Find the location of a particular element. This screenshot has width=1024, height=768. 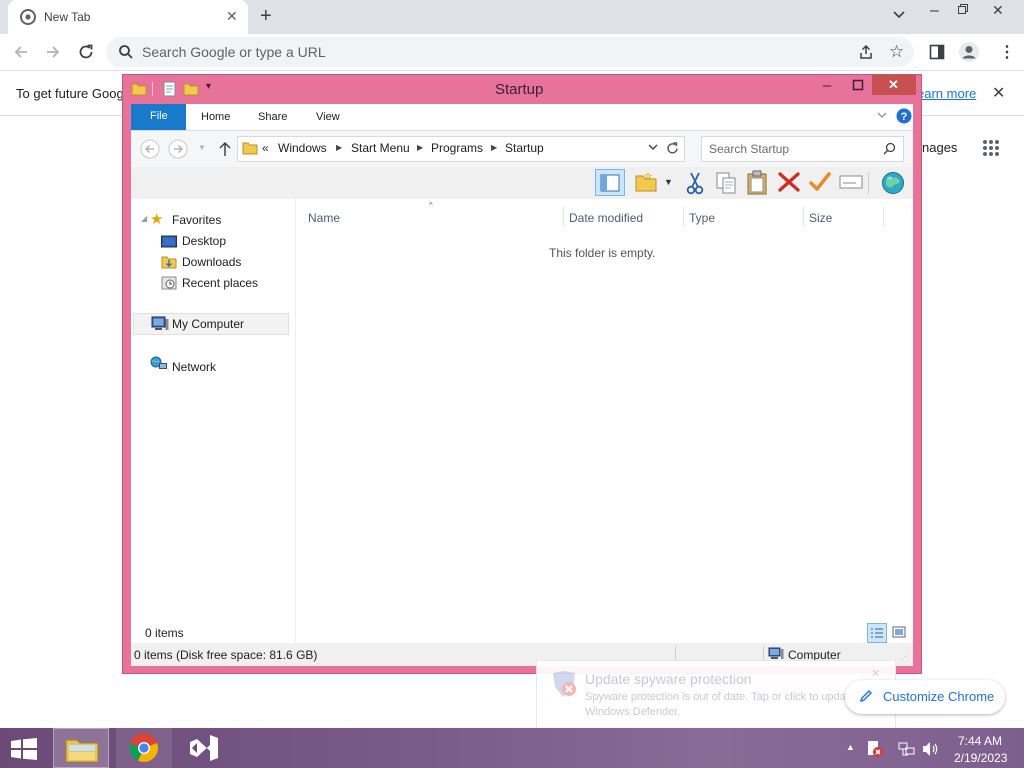

item-count: 0 items is located at coordinates (164, 633).